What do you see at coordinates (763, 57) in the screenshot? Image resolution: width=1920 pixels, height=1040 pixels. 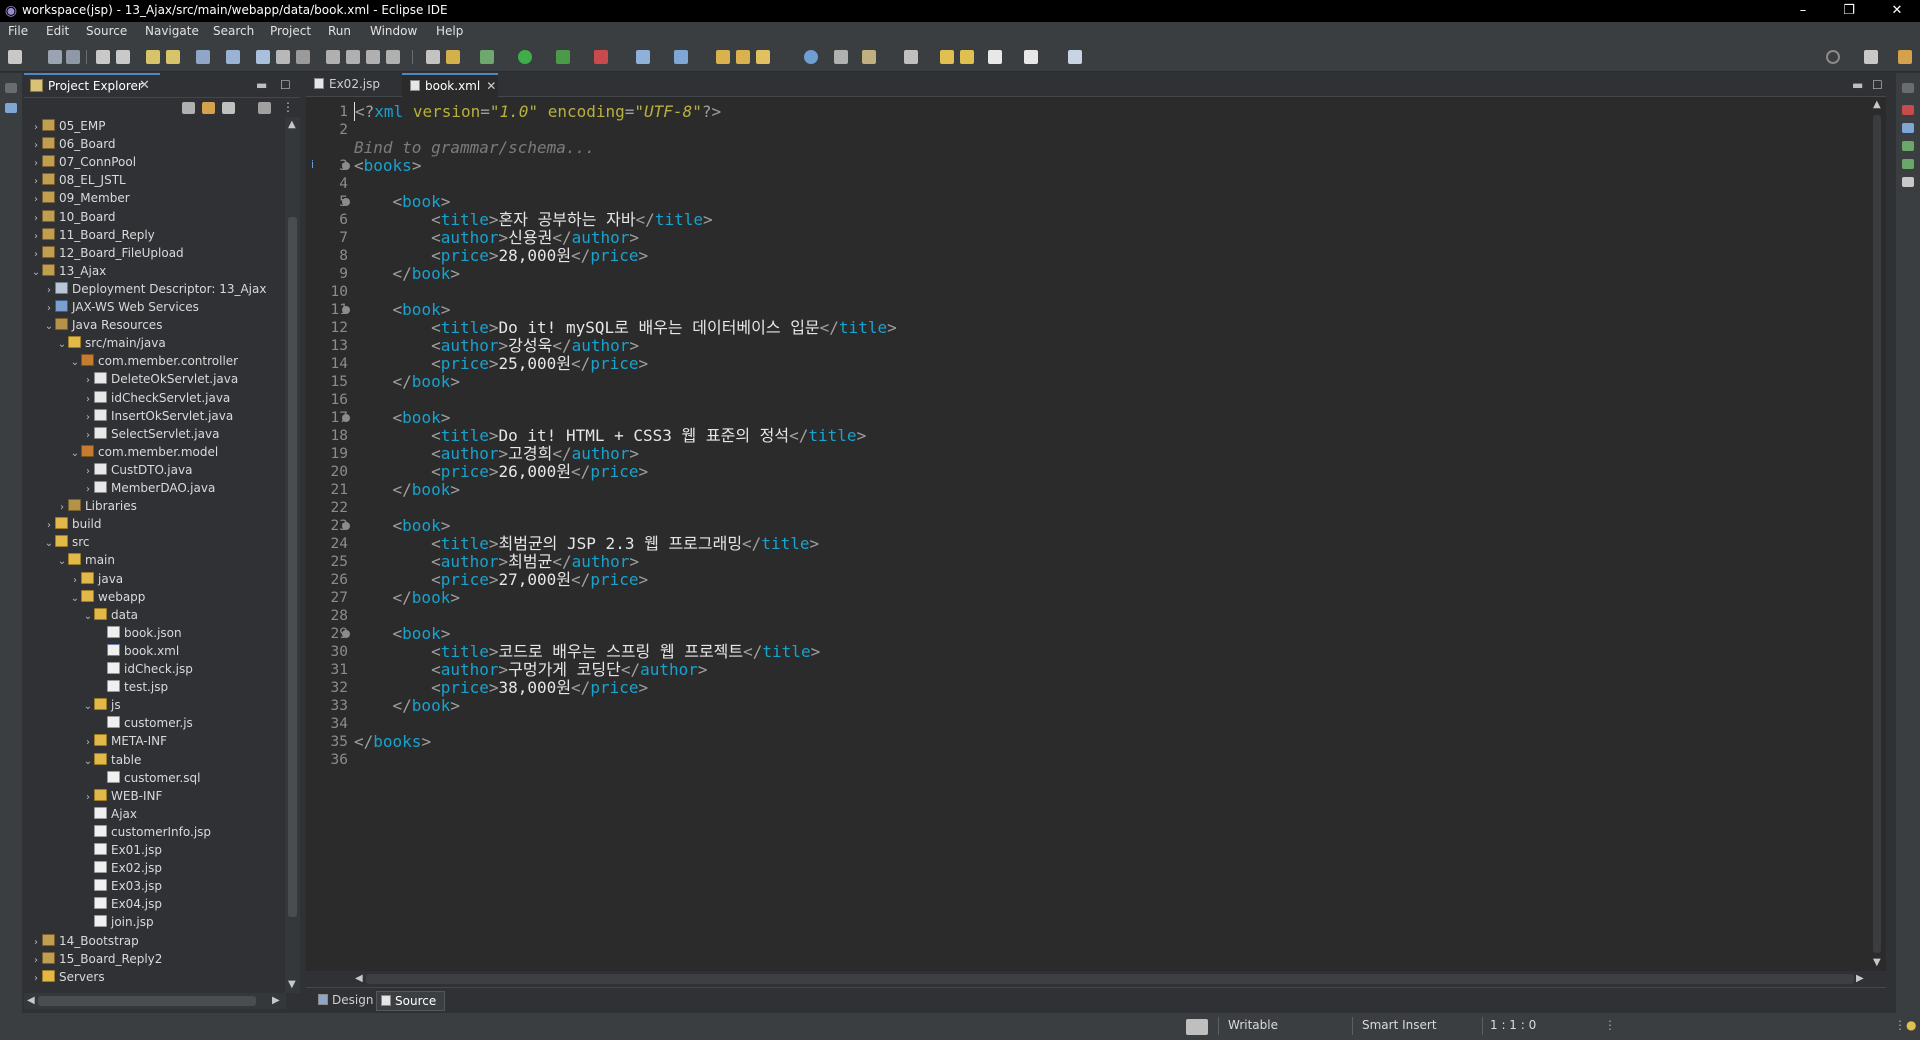 I see `edit-icon` at bounding box center [763, 57].